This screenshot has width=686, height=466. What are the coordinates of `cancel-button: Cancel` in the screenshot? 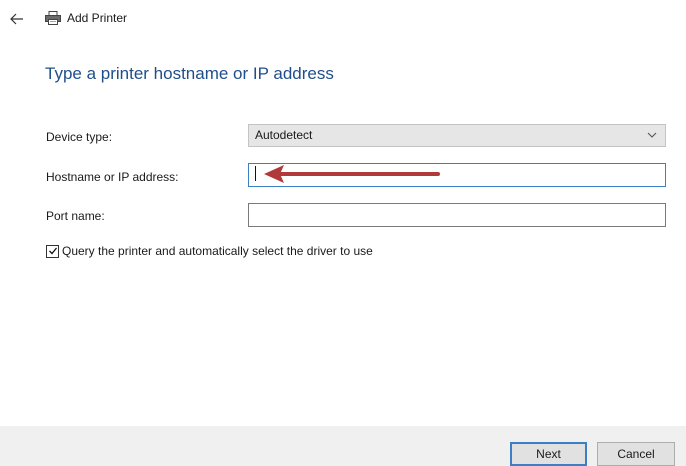 It's located at (636, 454).